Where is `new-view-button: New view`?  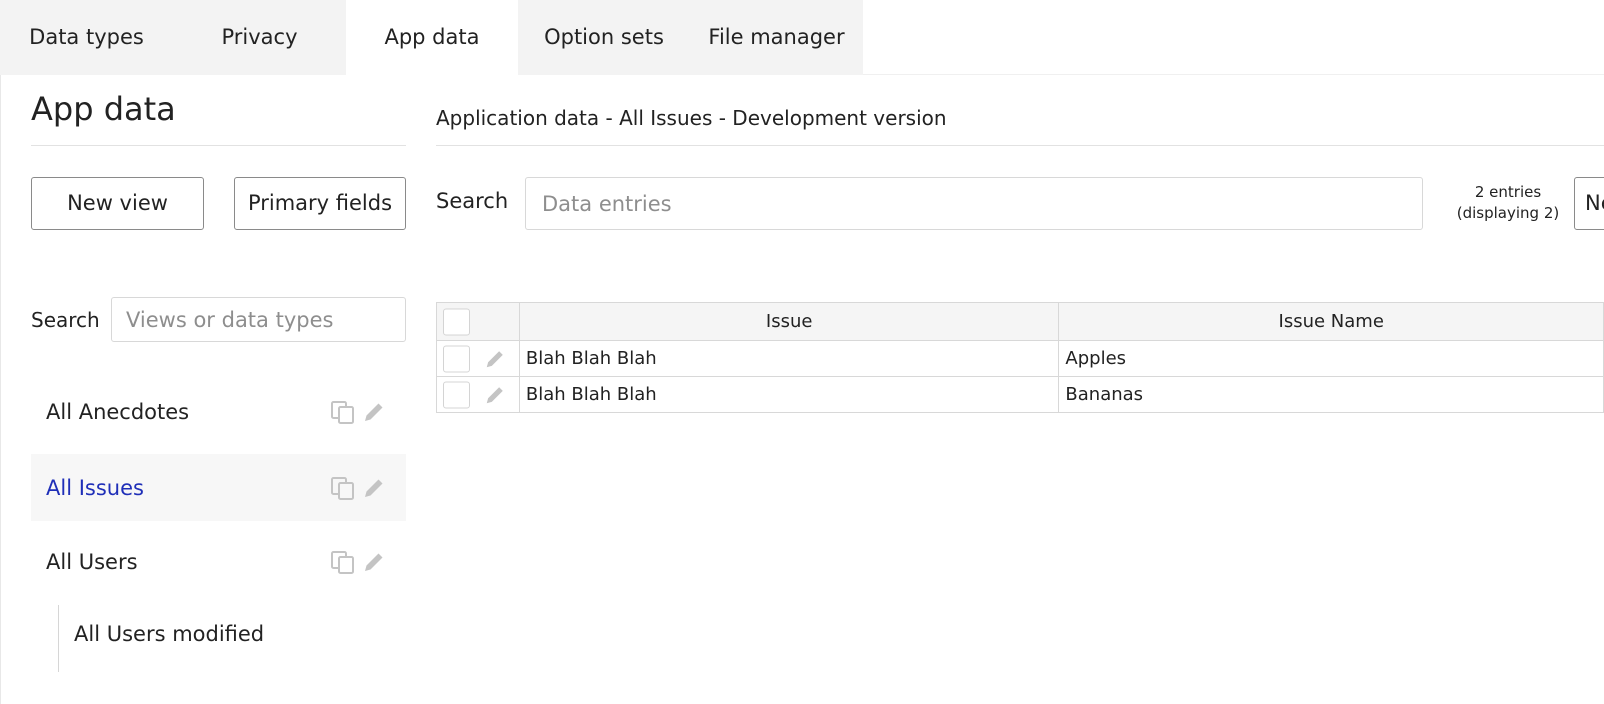
new-view-button: New view is located at coordinates (117, 203).